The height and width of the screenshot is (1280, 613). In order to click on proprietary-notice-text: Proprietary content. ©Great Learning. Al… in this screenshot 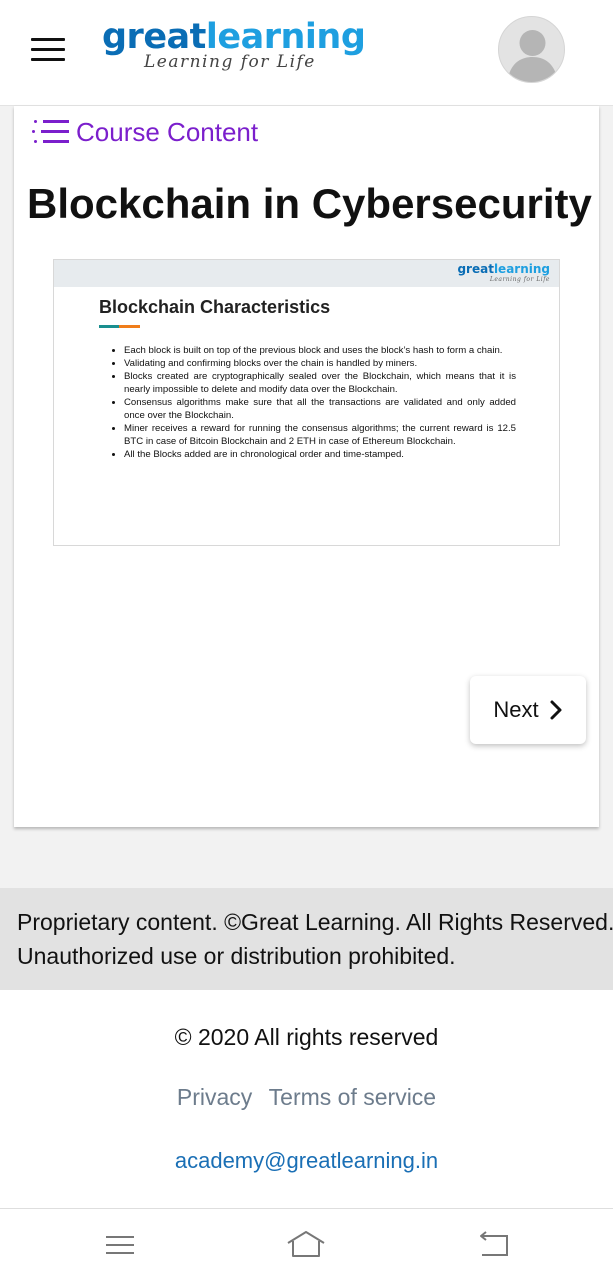, I will do `click(315, 939)`.